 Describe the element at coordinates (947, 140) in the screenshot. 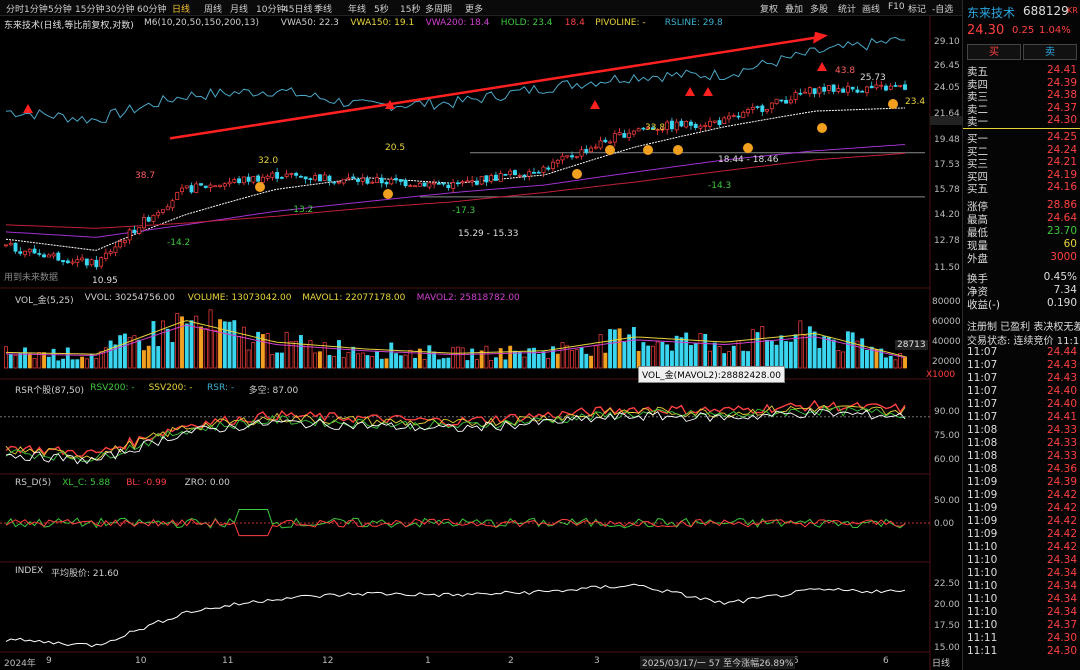

I see `price-tick: 19.48` at that location.